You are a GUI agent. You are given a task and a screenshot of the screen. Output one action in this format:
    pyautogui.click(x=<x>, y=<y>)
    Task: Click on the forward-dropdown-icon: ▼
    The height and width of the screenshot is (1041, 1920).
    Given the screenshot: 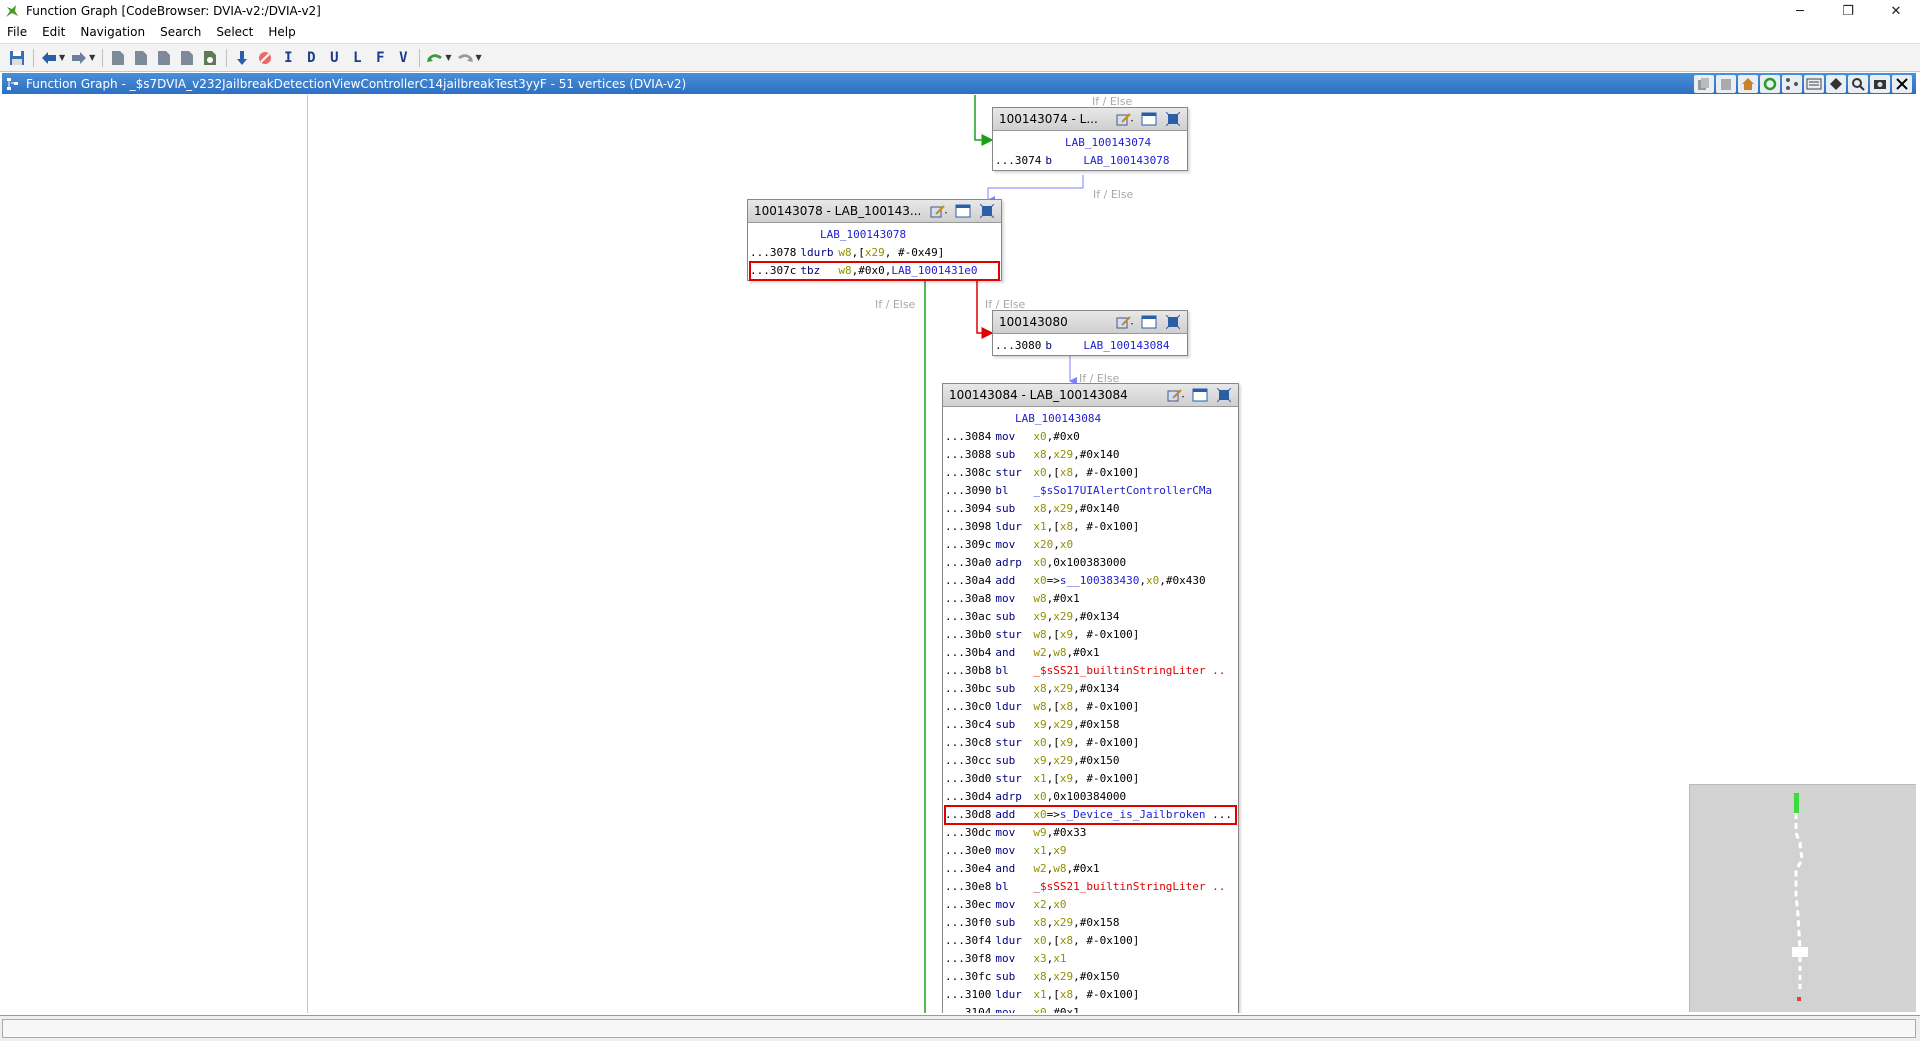 What is the action you would take?
    pyautogui.click(x=92, y=57)
    